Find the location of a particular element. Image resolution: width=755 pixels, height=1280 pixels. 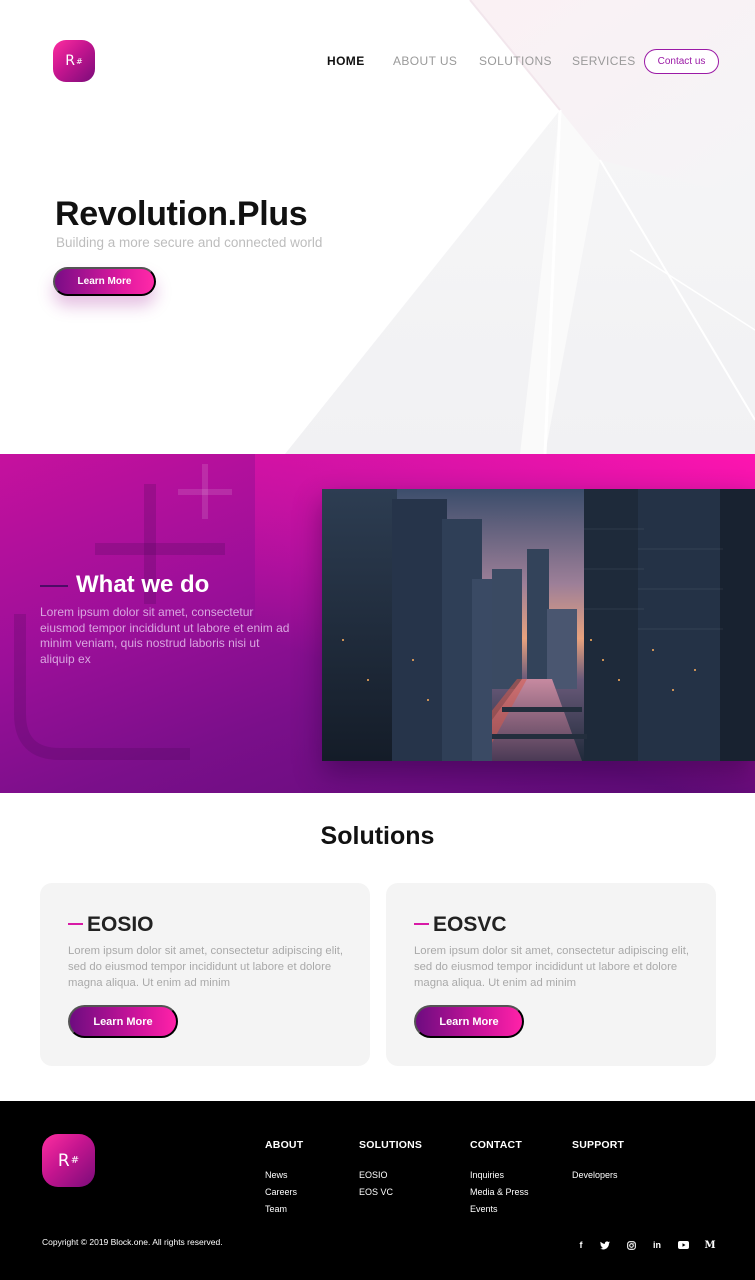

nav-solutions: SOLUTIONS is located at coordinates (515, 61).